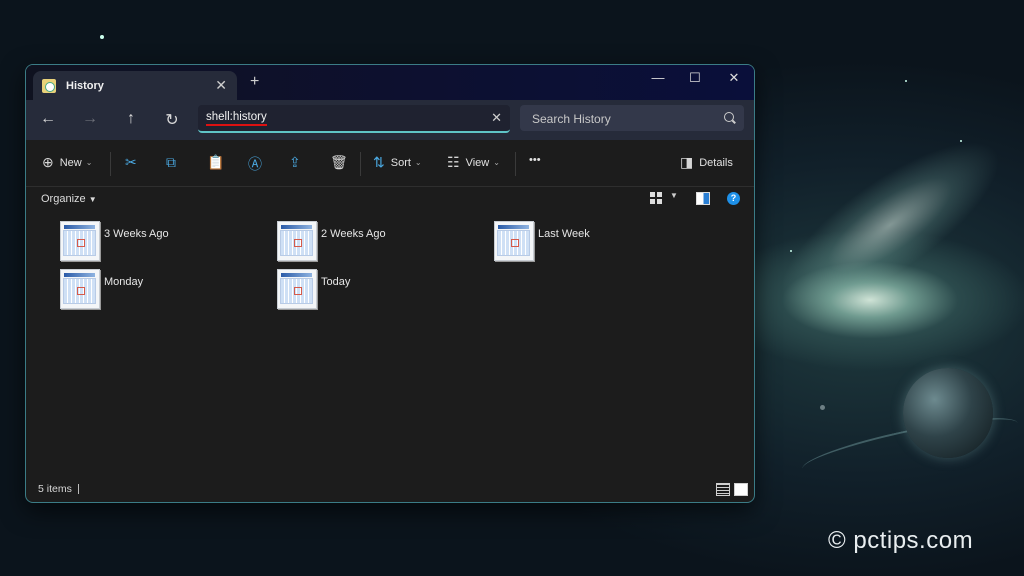  I want to click on caret-down-icon: ▼, so click(92, 199).